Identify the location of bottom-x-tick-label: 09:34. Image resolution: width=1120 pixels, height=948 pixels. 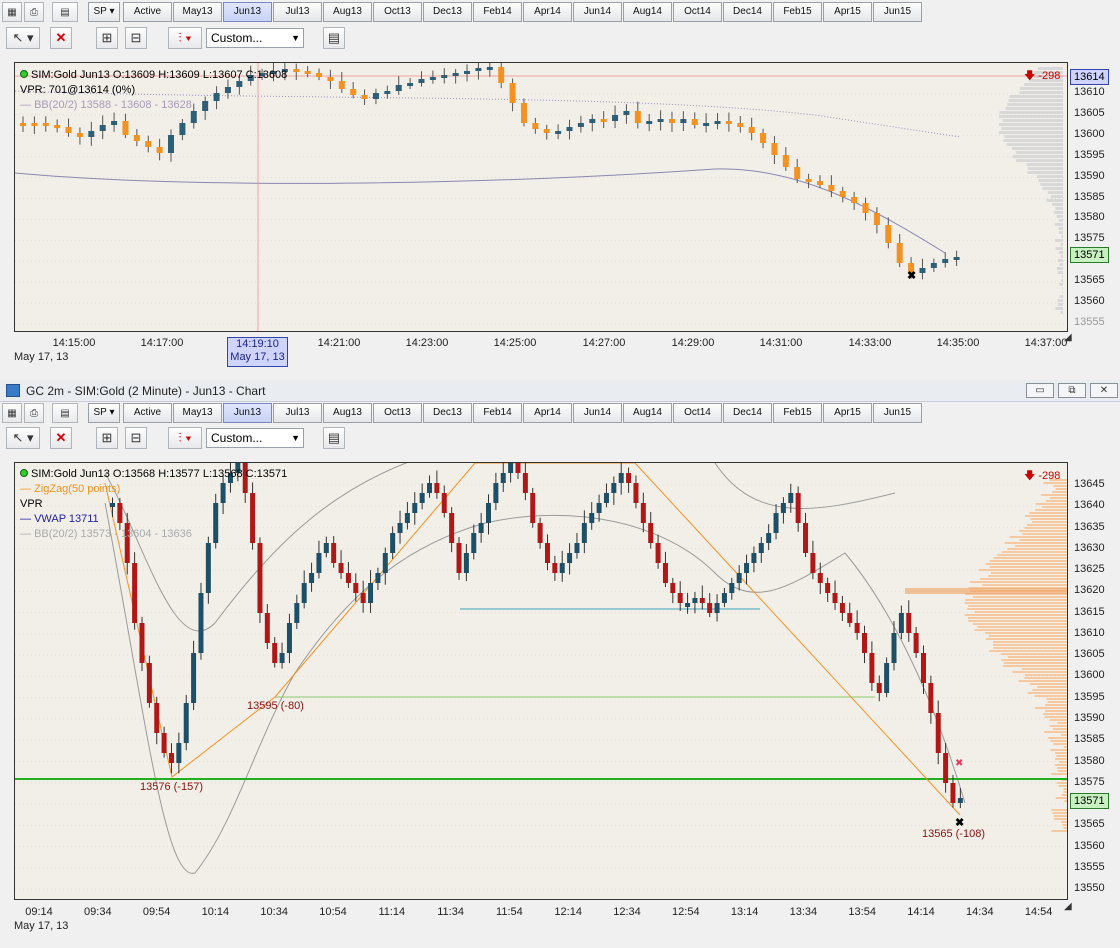
(98, 912).